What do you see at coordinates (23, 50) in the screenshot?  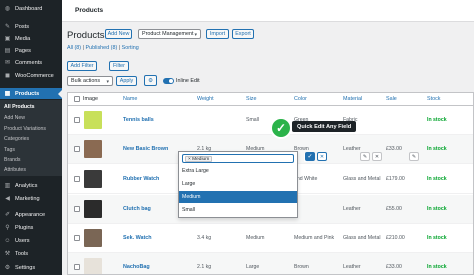 I see `sidebar-item-label: Pages` at bounding box center [23, 50].